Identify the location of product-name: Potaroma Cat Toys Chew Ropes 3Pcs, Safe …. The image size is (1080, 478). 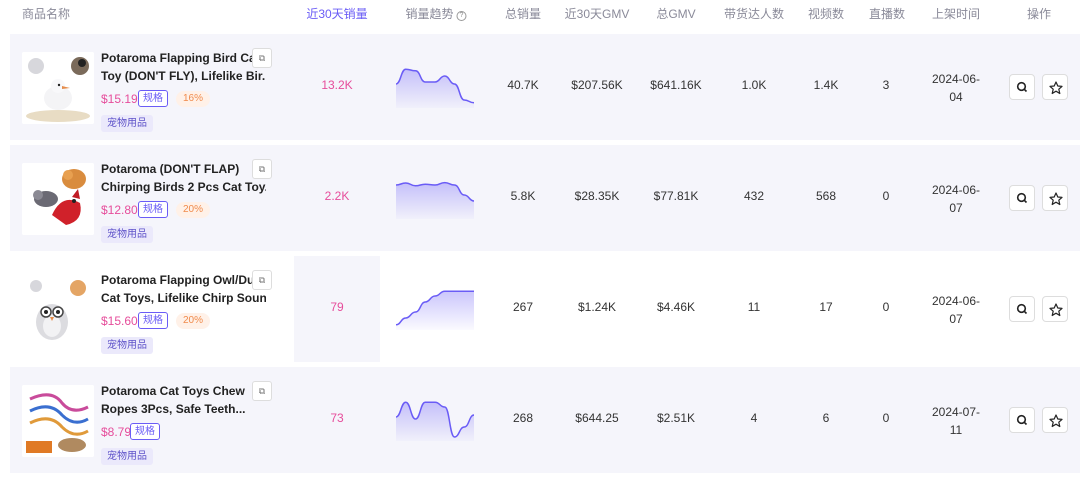
(183, 400).